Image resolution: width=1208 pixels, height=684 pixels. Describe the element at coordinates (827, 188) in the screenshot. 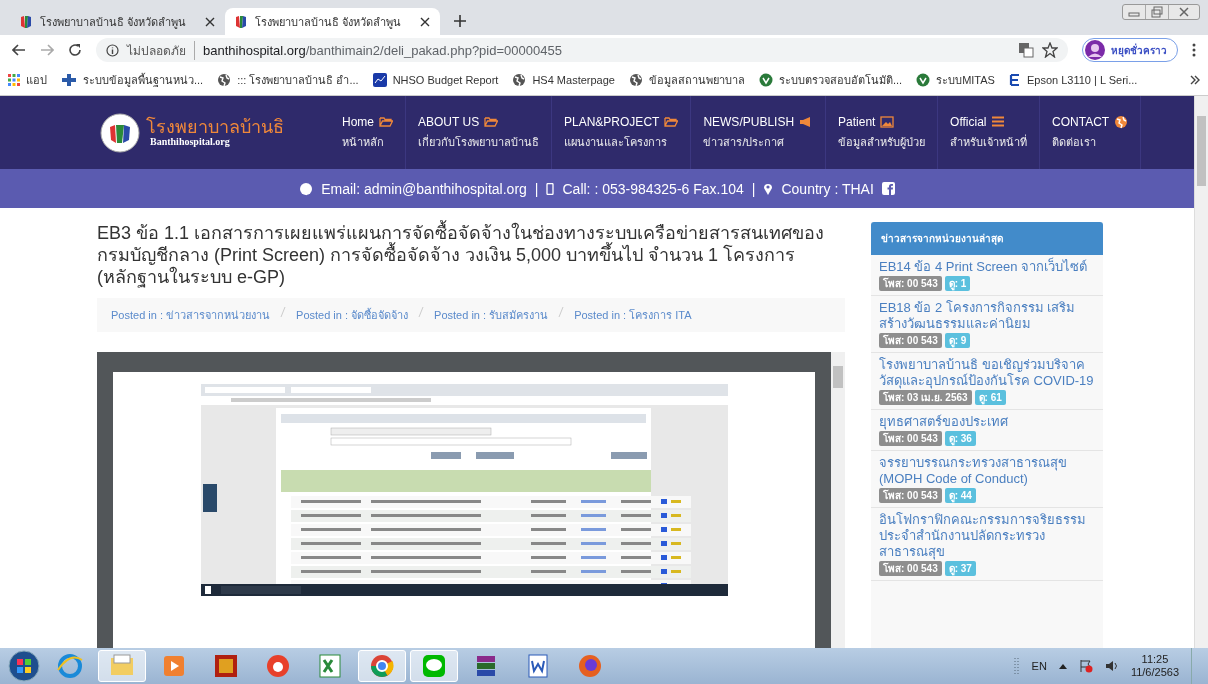

I see `country-text: Country : THAI` at that location.